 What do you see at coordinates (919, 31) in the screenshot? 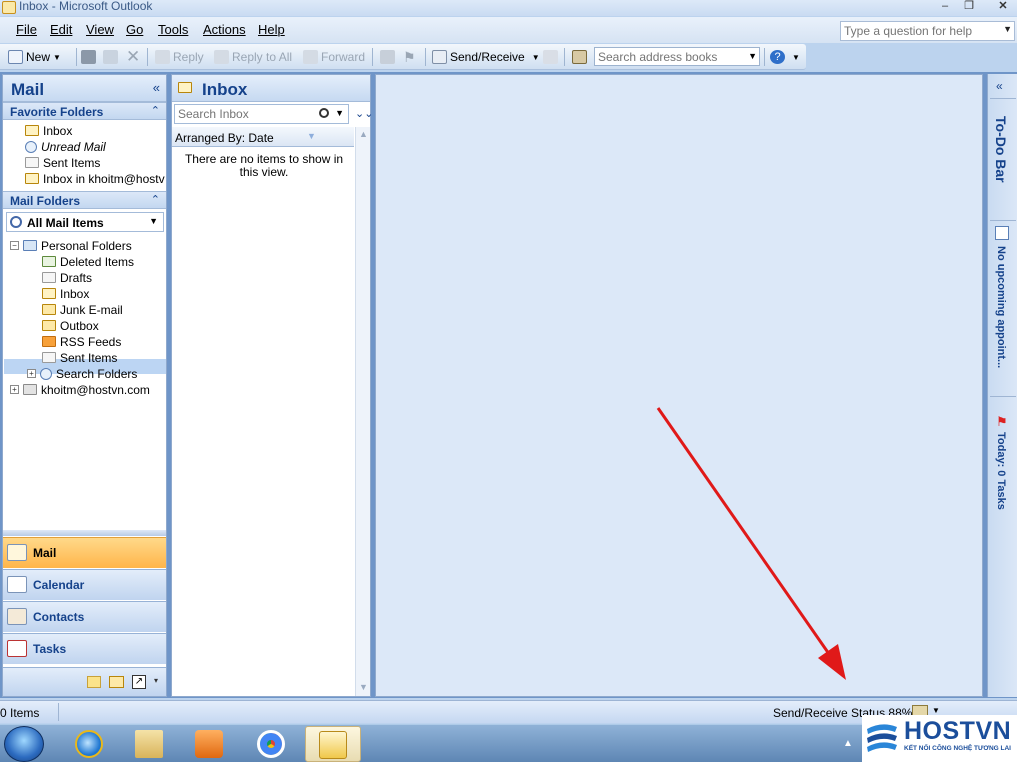
I see `help-search-input` at bounding box center [919, 31].